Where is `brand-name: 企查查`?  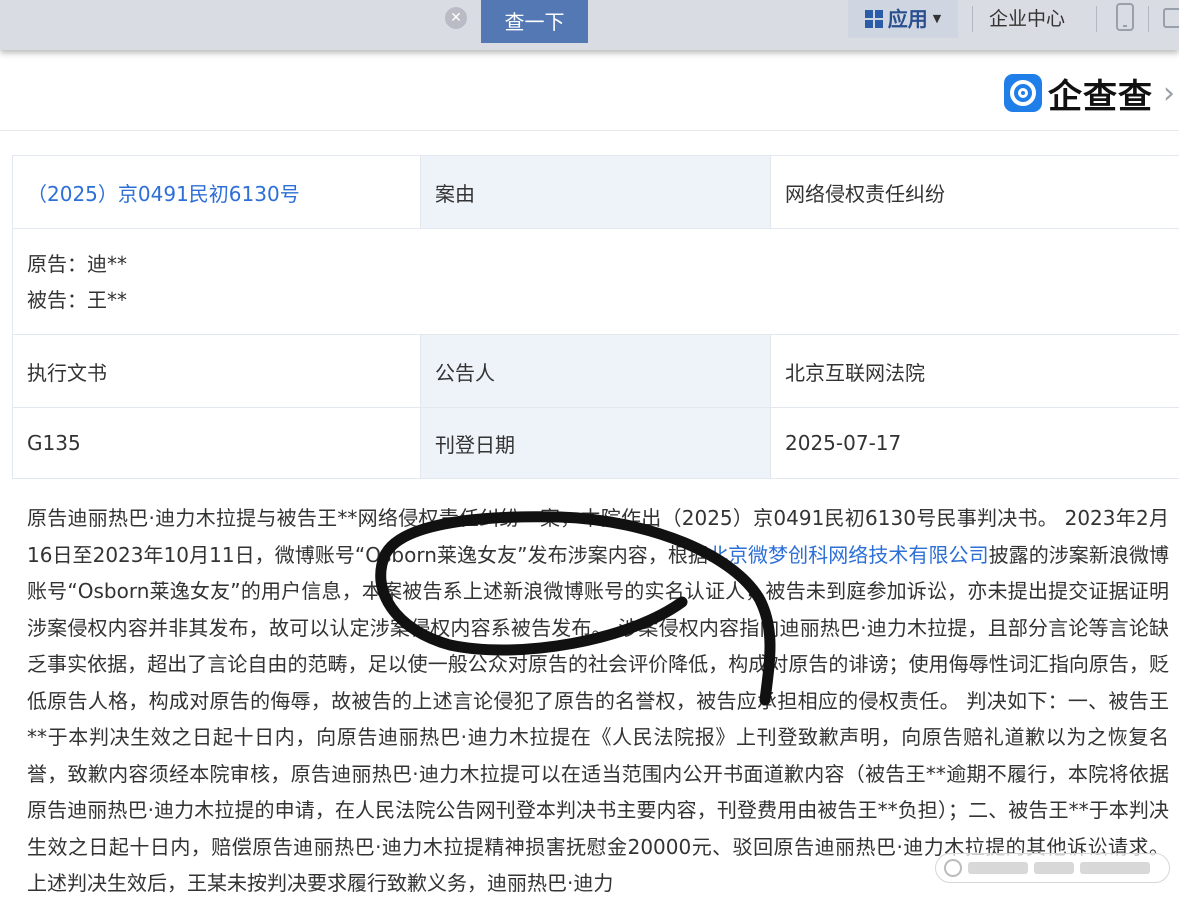
brand-name: 企查查 is located at coordinates (1100, 93).